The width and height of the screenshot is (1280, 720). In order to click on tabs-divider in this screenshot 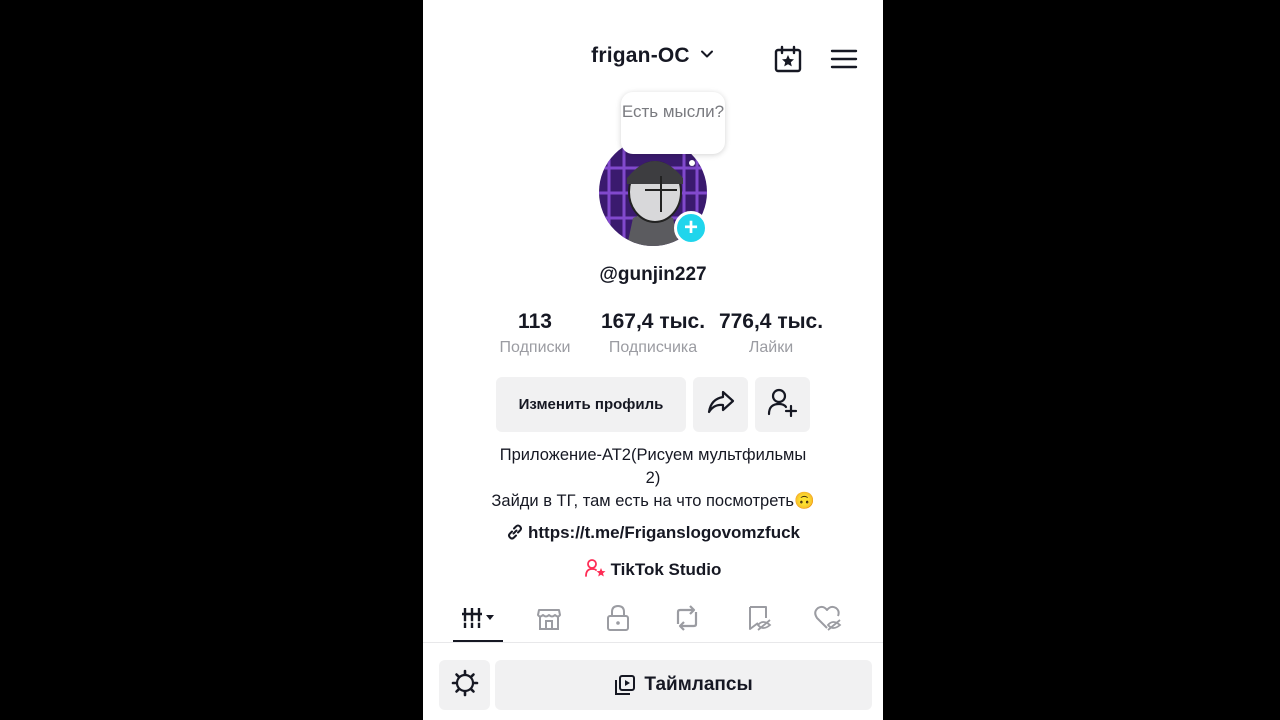, I will do `click(653, 642)`.